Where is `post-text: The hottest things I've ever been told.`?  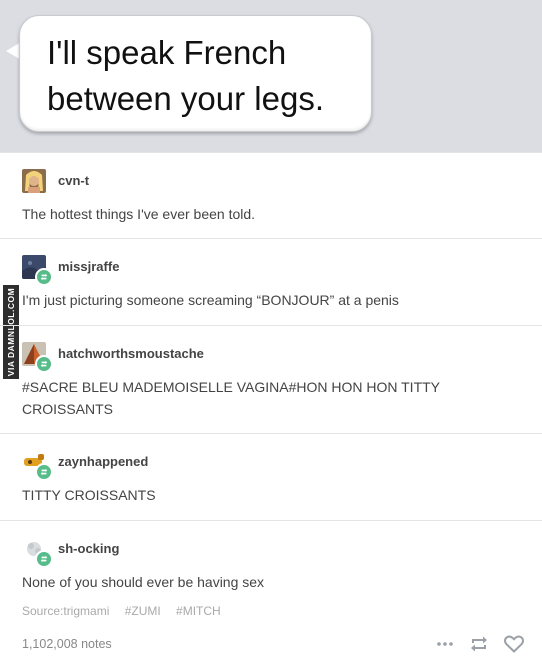 post-text: The hottest things I've ever been told. is located at coordinates (139, 214).